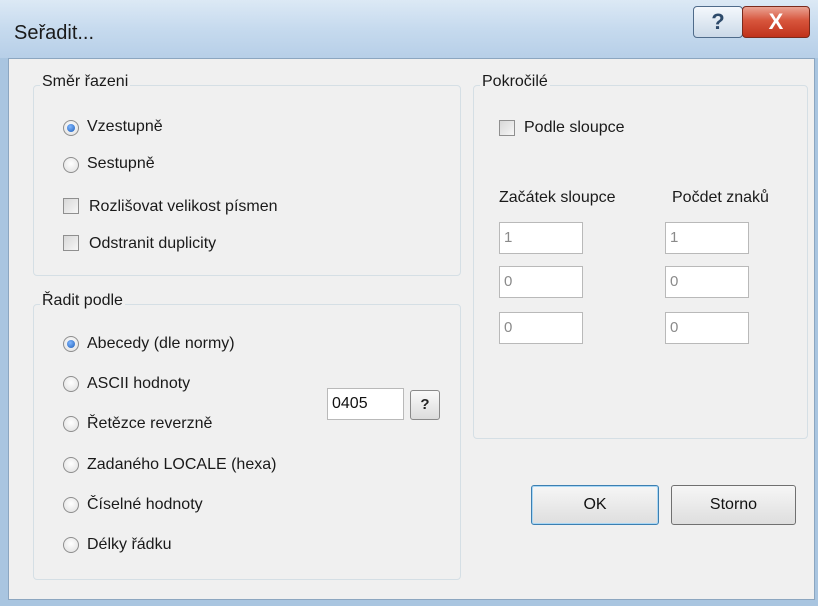 The image size is (818, 606). I want to click on case-sensitive-checkbox, so click(71, 206).